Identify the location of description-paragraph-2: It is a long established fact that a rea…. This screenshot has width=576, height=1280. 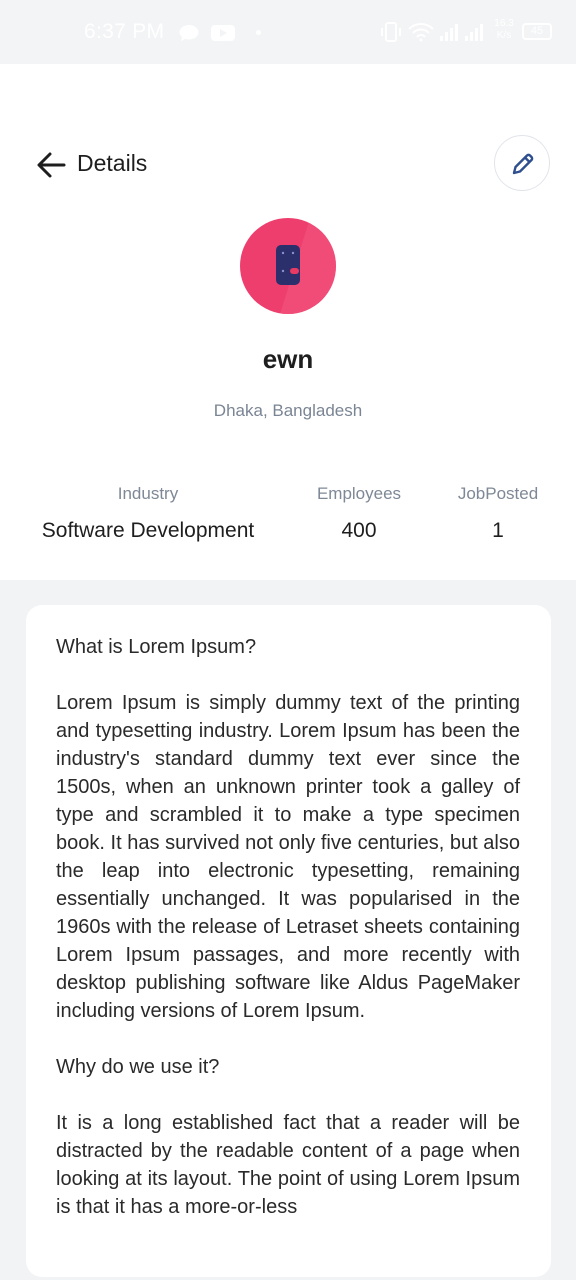
(288, 1165).